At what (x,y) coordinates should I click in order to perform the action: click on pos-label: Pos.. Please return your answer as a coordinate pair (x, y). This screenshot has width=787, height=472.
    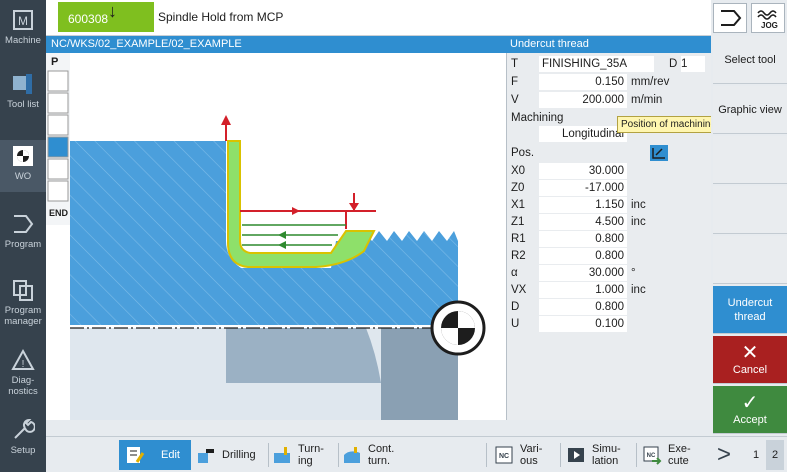
    Looking at the image, I should click on (523, 153).